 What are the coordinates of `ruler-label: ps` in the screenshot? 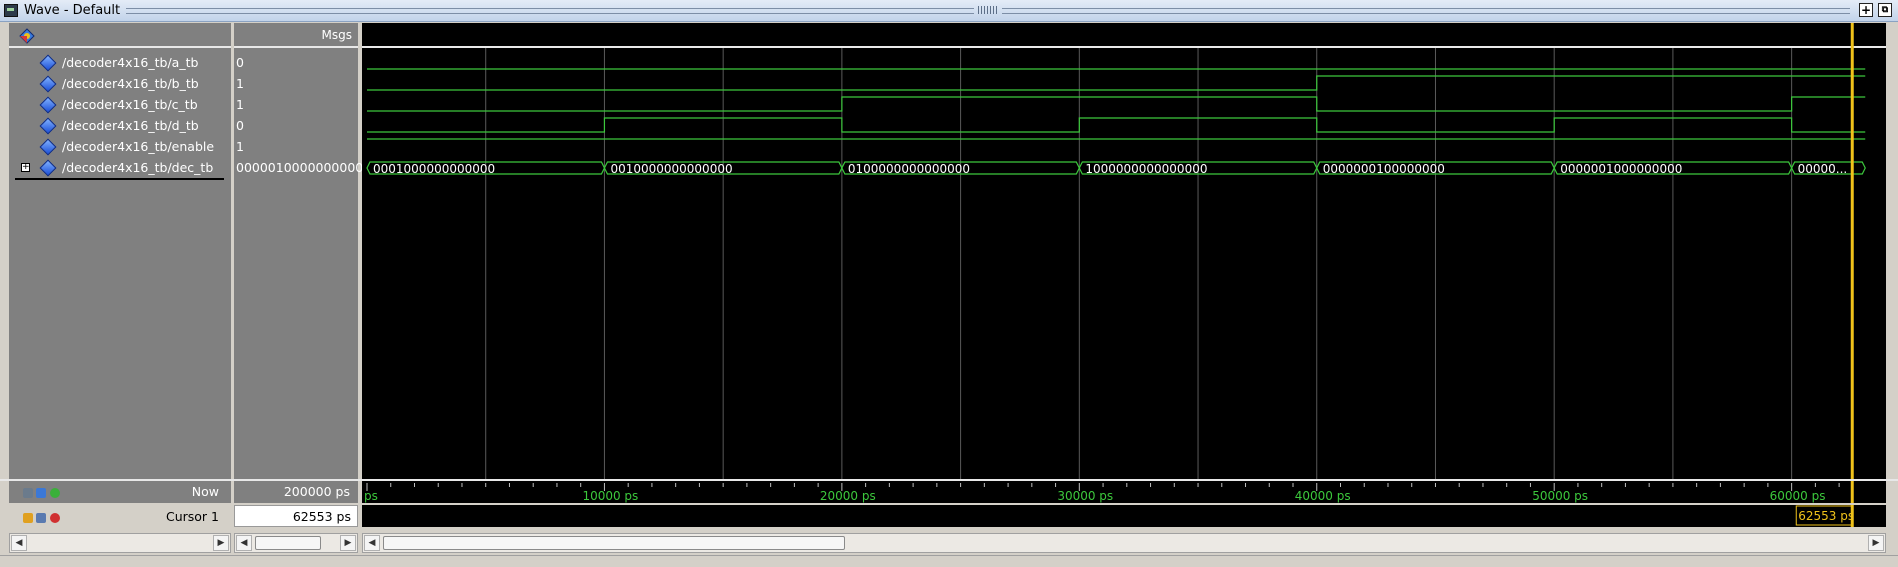 It's located at (371, 496).